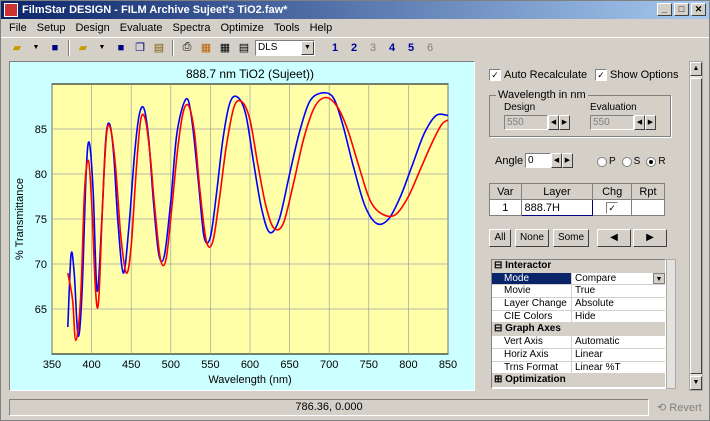 This screenshot has width=710, height=421. What do you see at coordinates (288, 28) in the screenshot?
I see `menu-tools: Tools` at bounding box center [288, 28].